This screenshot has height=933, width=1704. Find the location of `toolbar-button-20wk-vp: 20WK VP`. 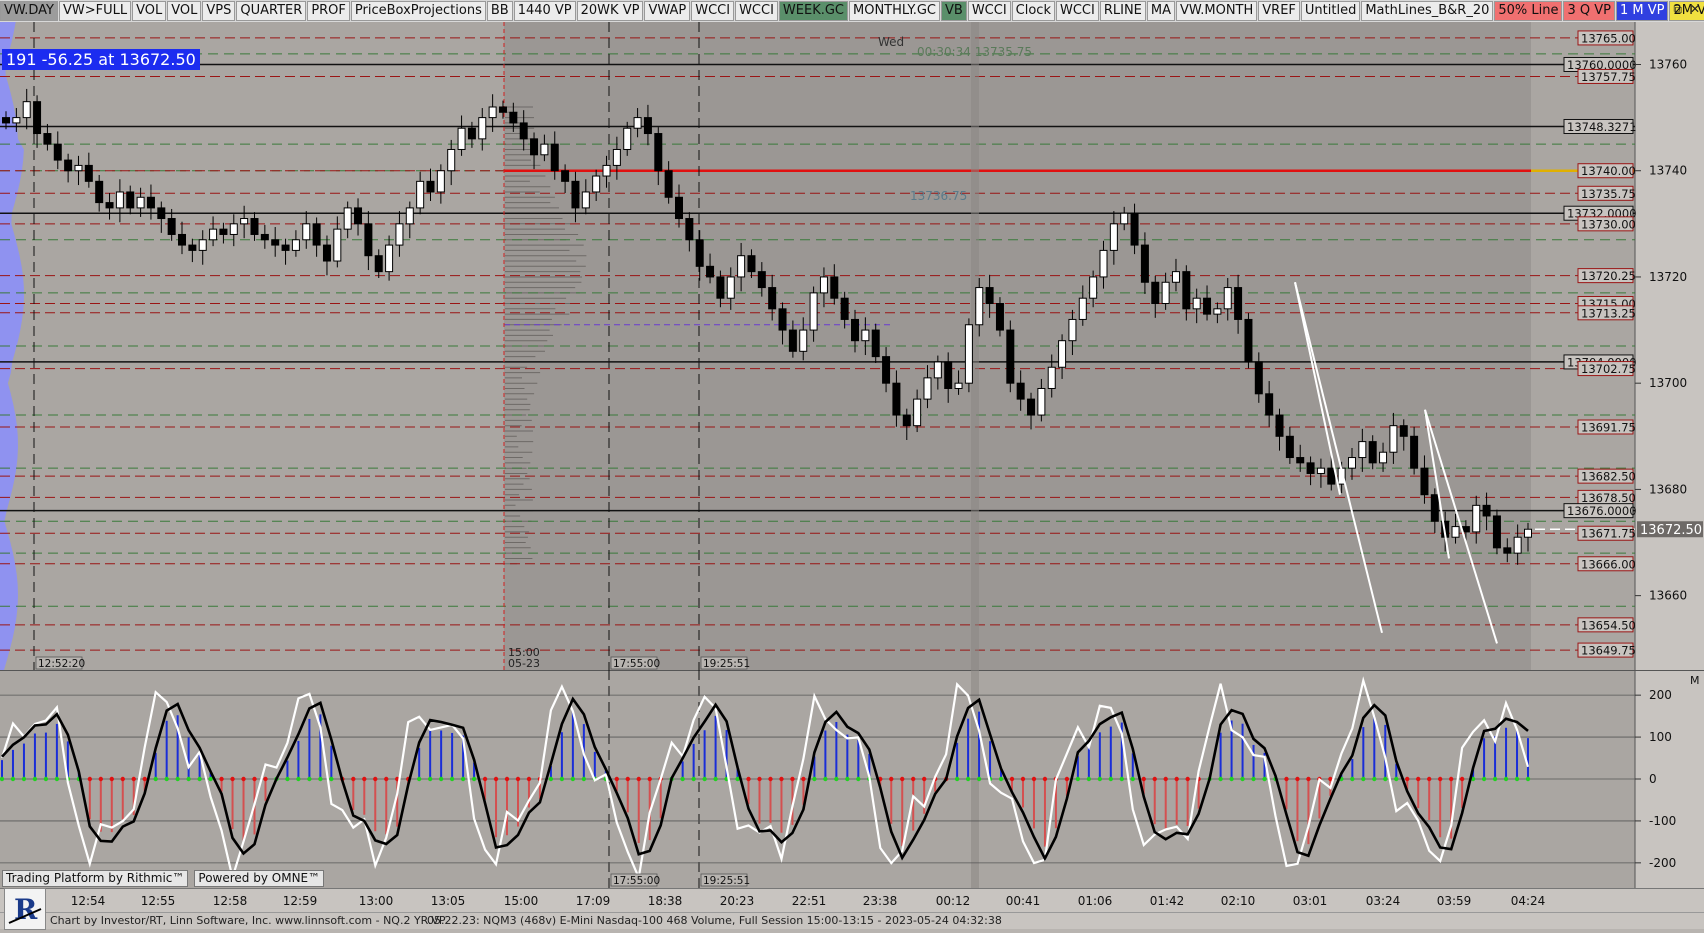

toolbar-button-20wk-vp: 20WK VP is located at coordinates (610, 11).